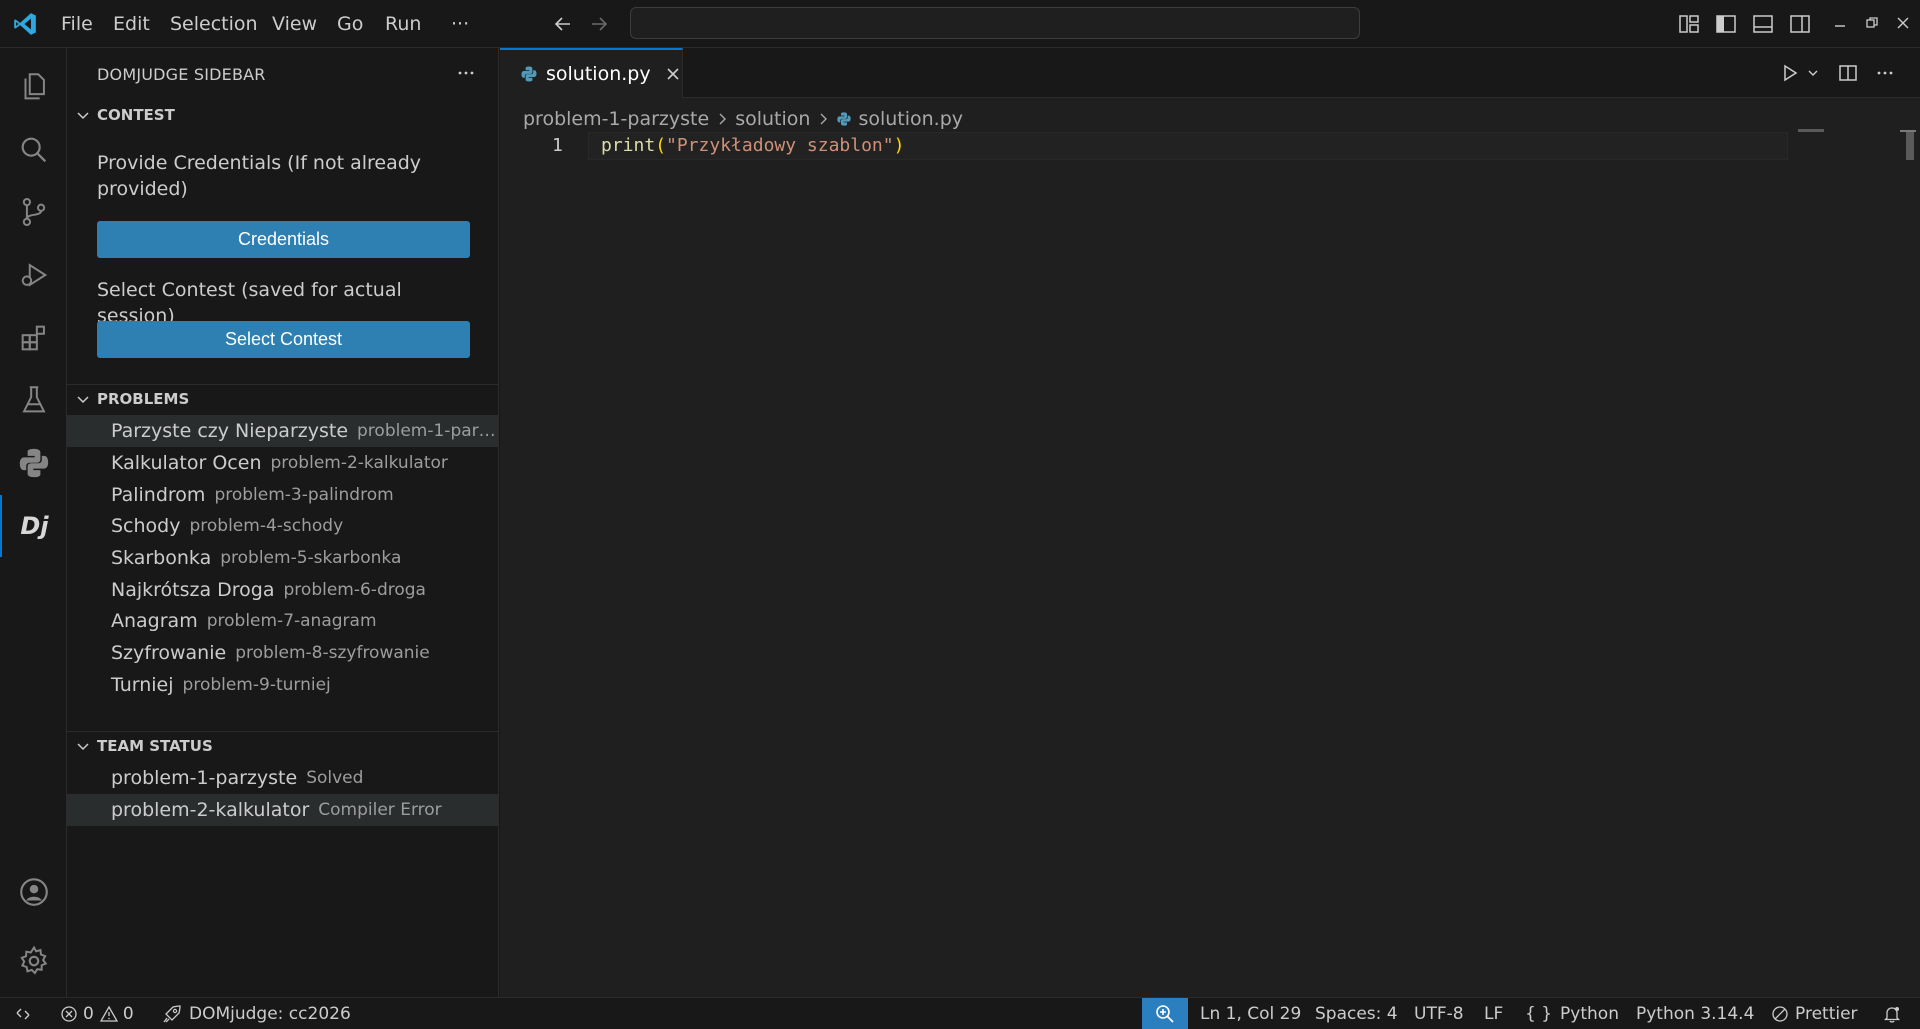 The image size is (1920, 1029). I want to click on arrow-left-icon, so click(563, 24).